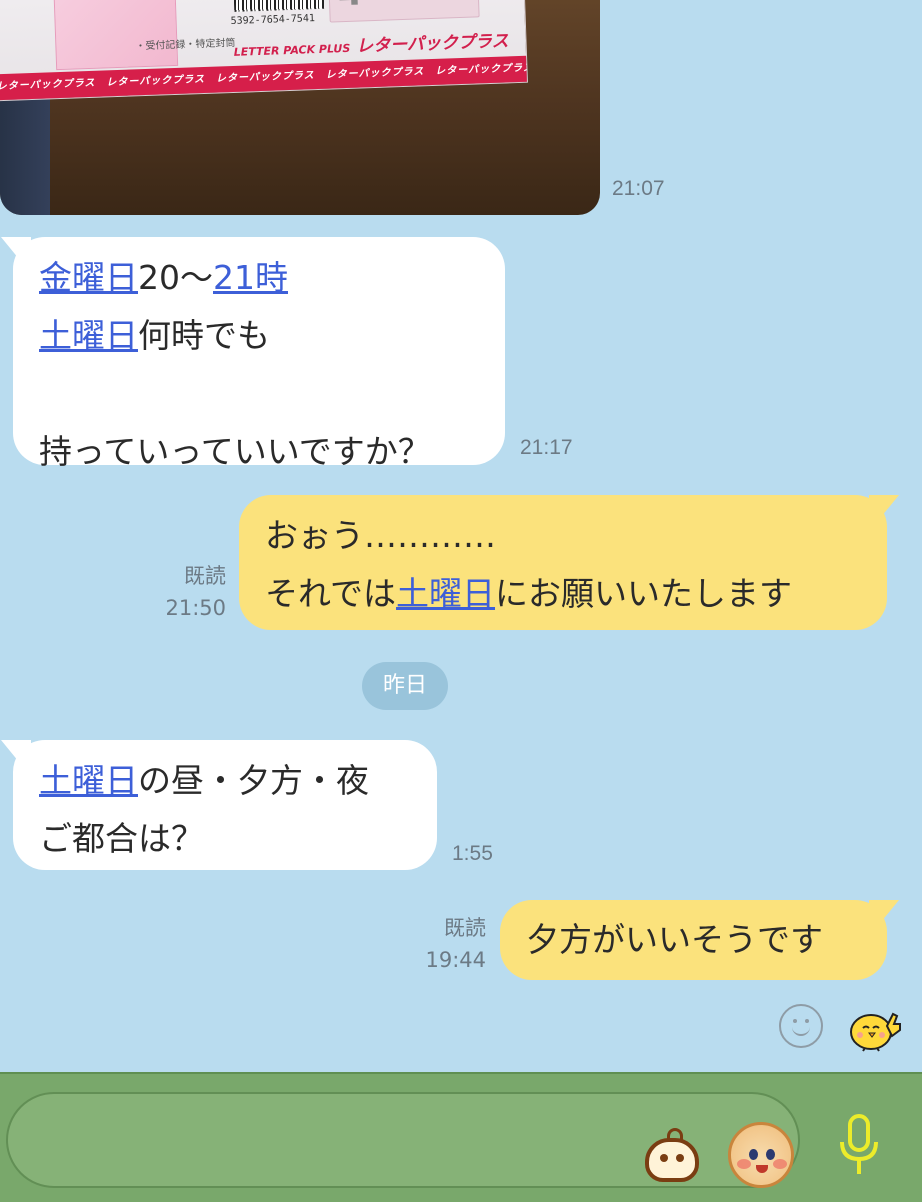  I want to click on message-input-bar, so click(461, 1137).